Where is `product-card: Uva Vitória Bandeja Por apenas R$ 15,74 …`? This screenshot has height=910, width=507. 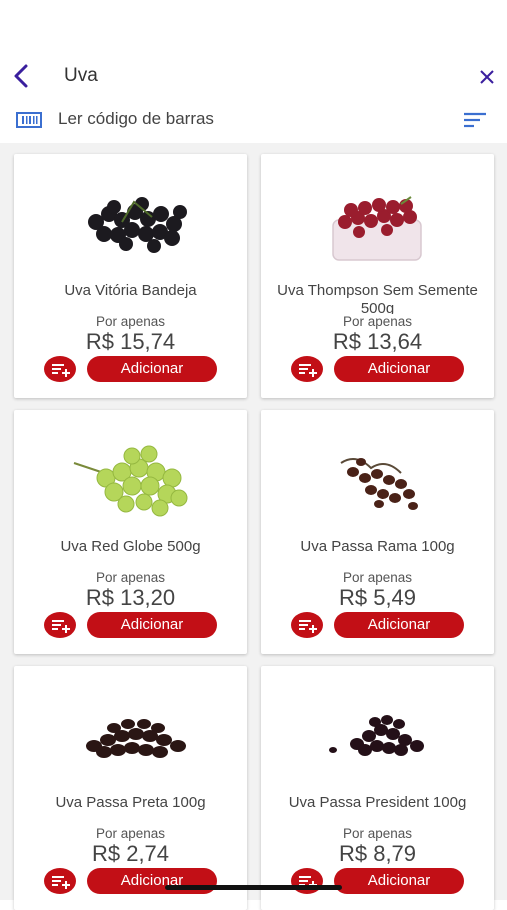 product-card: Uva Vitória Bandeja Por apenas R$ 15,74 … is located at coordinates (130, 276).